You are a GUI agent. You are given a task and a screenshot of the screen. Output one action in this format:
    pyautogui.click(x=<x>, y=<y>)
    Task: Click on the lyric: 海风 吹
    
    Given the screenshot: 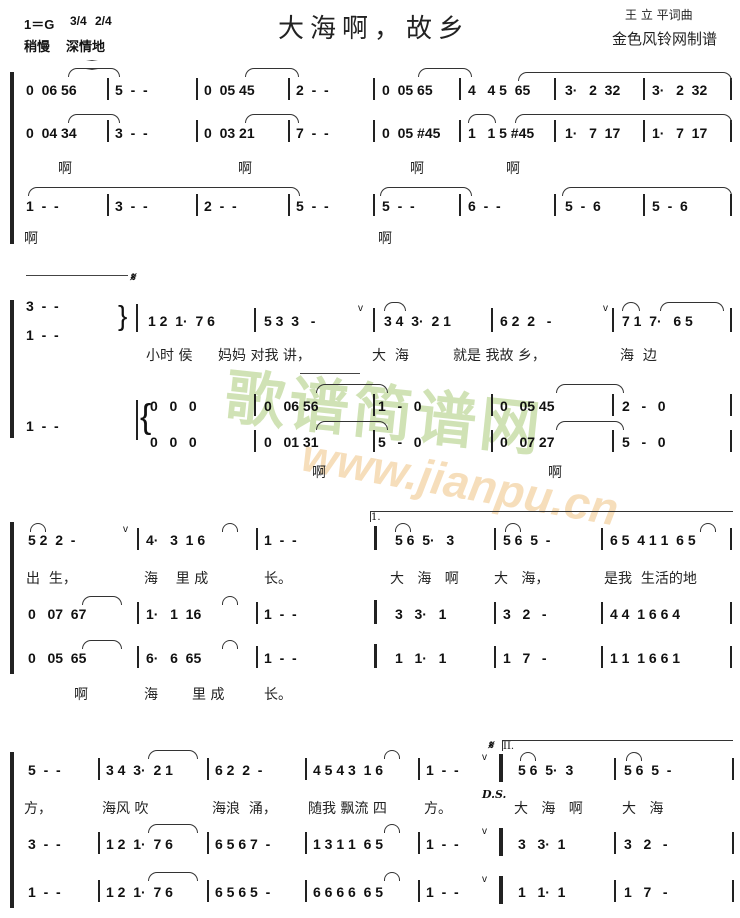 What is the action you would take?
    pyautogui.click(x=125, y=809)
    